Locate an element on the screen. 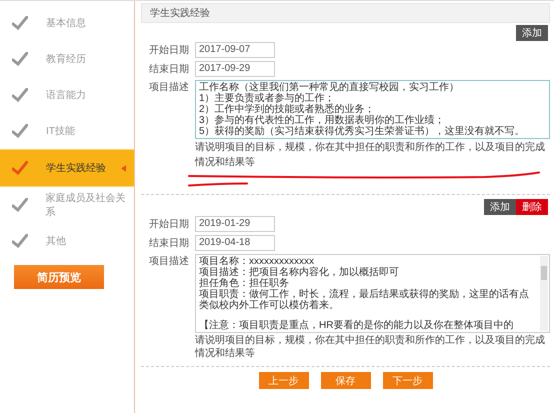 The height and width of the screenshot is (413, 554). description-line: 【注意：项目职责是重点，HR要看的是你的能力以及你在整体项目中的 is located at coordinates (356, 325).